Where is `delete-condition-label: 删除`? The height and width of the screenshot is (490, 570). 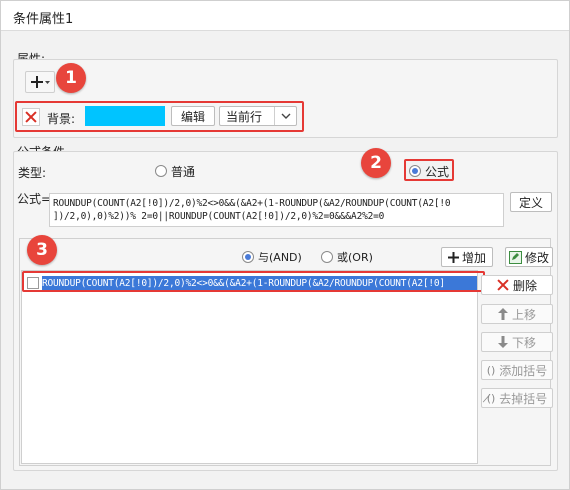 delete-condition-label: 删除 is located at coordinates (524, 285).